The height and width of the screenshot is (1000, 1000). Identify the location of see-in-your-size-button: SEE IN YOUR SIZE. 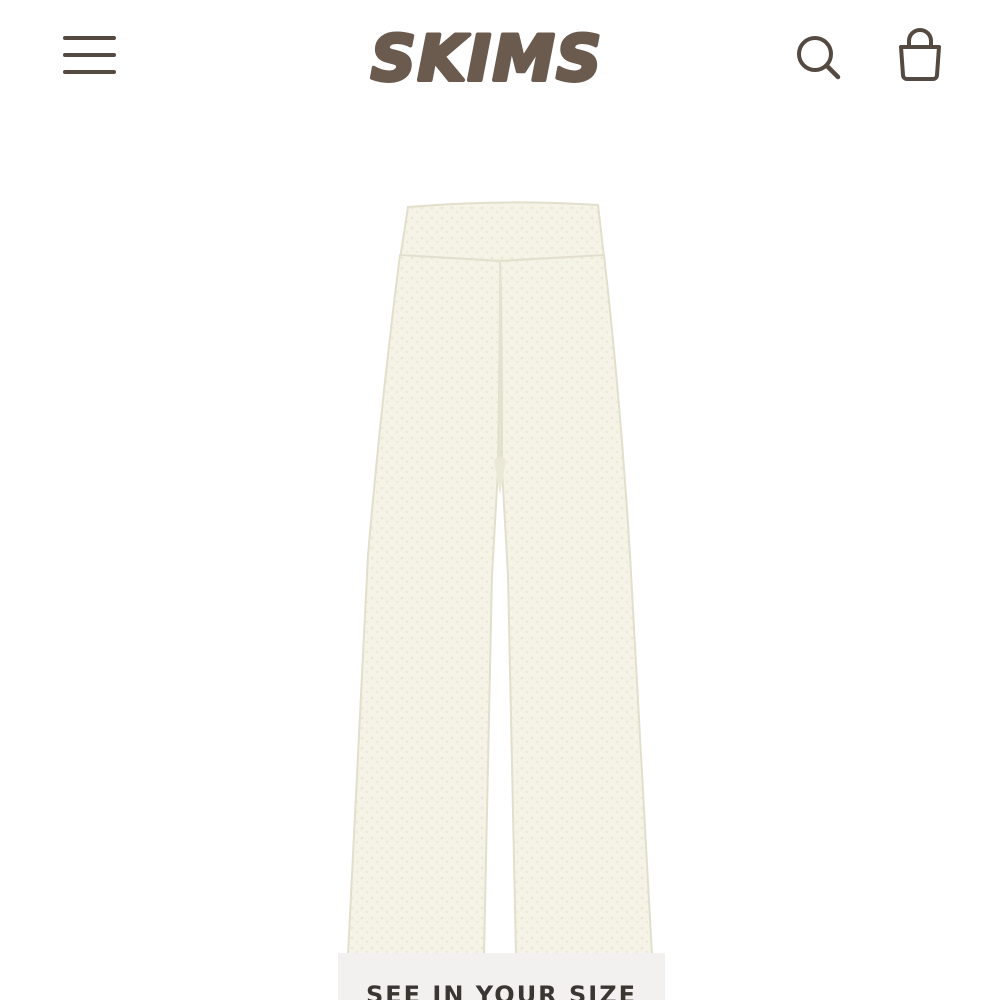
(501, 976).